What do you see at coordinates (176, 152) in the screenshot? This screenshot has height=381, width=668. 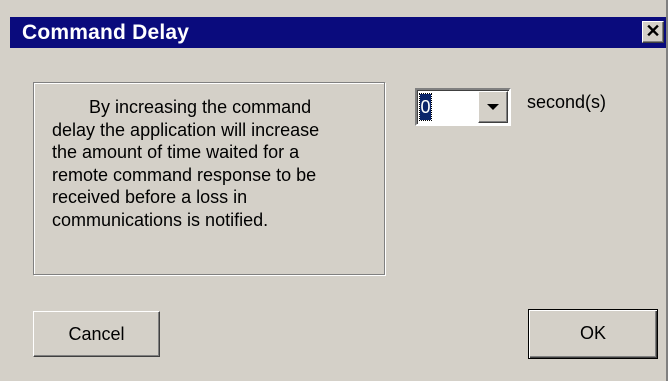 I see `info-line: the amount of time waited for a` at bounding box center [176, 152].